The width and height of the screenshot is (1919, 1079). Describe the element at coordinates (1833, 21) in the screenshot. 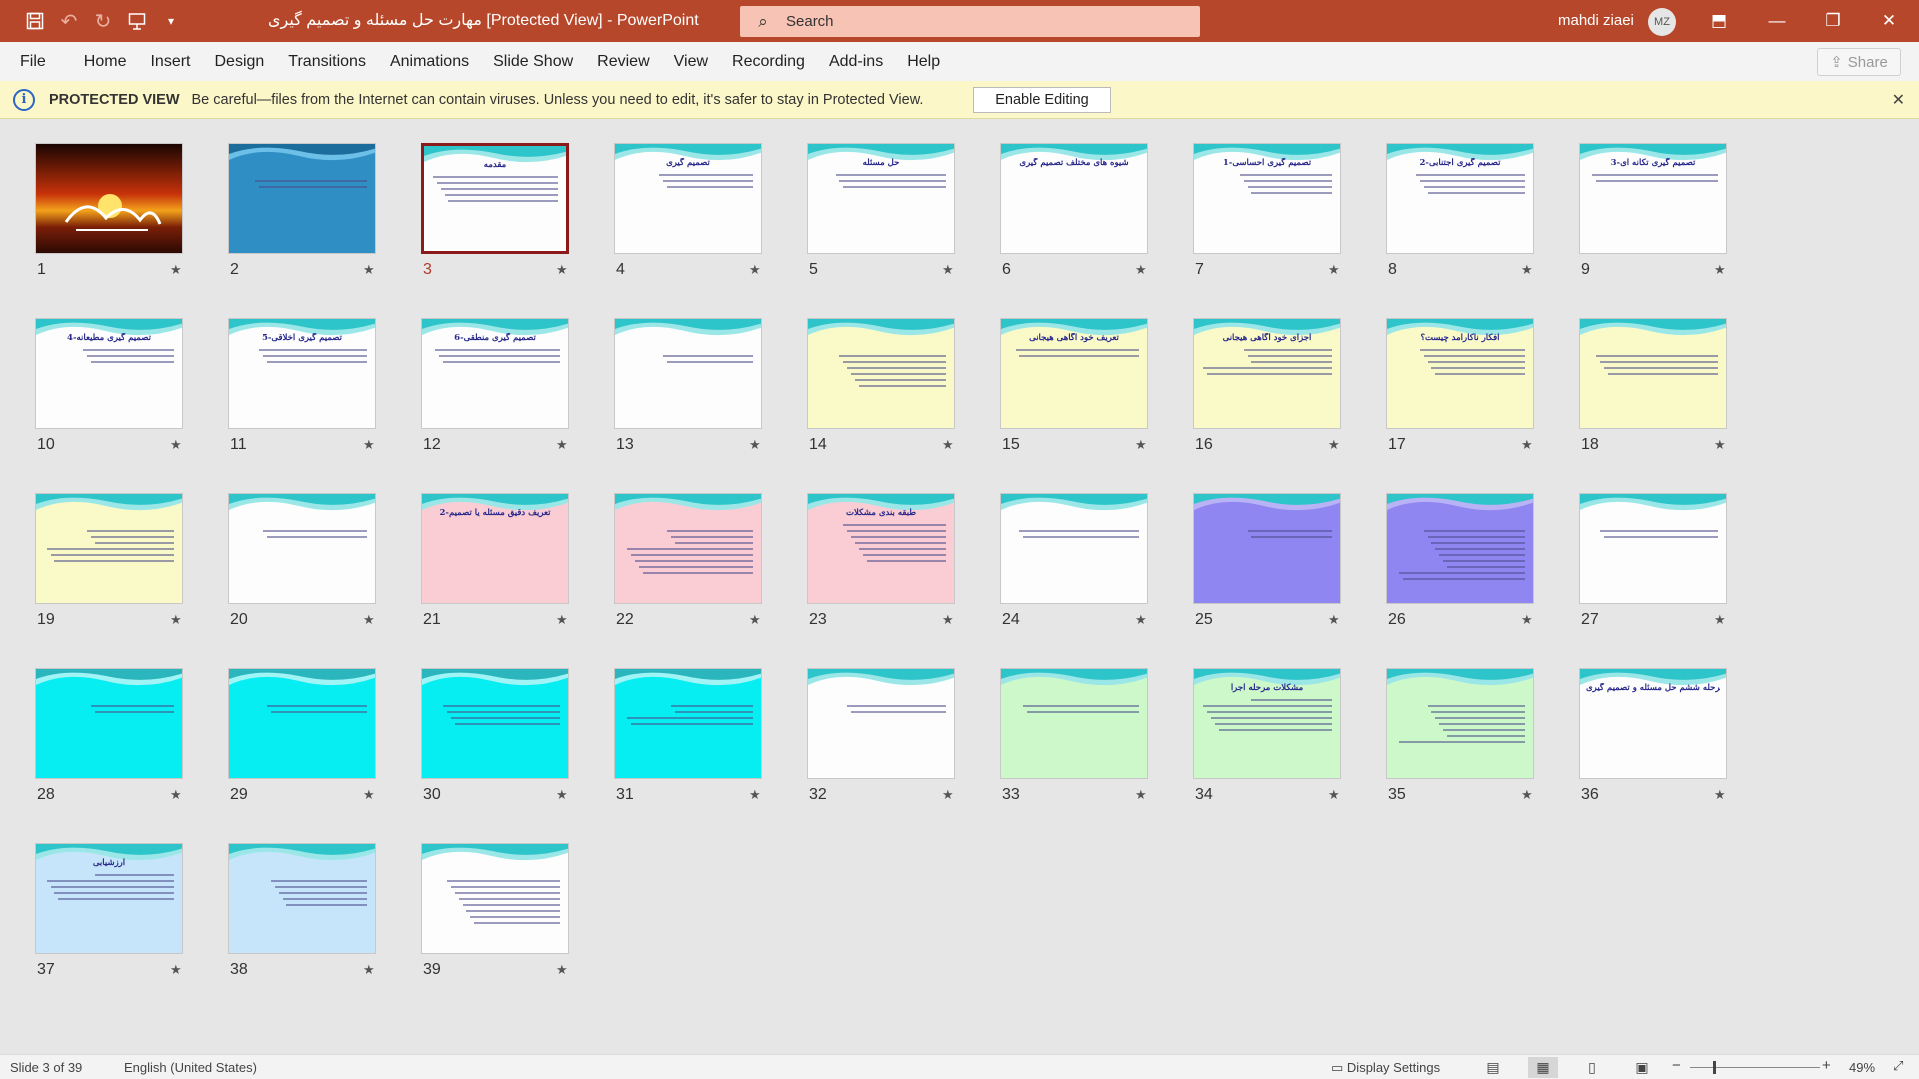

I see `restore-icon: ❐` at that location.